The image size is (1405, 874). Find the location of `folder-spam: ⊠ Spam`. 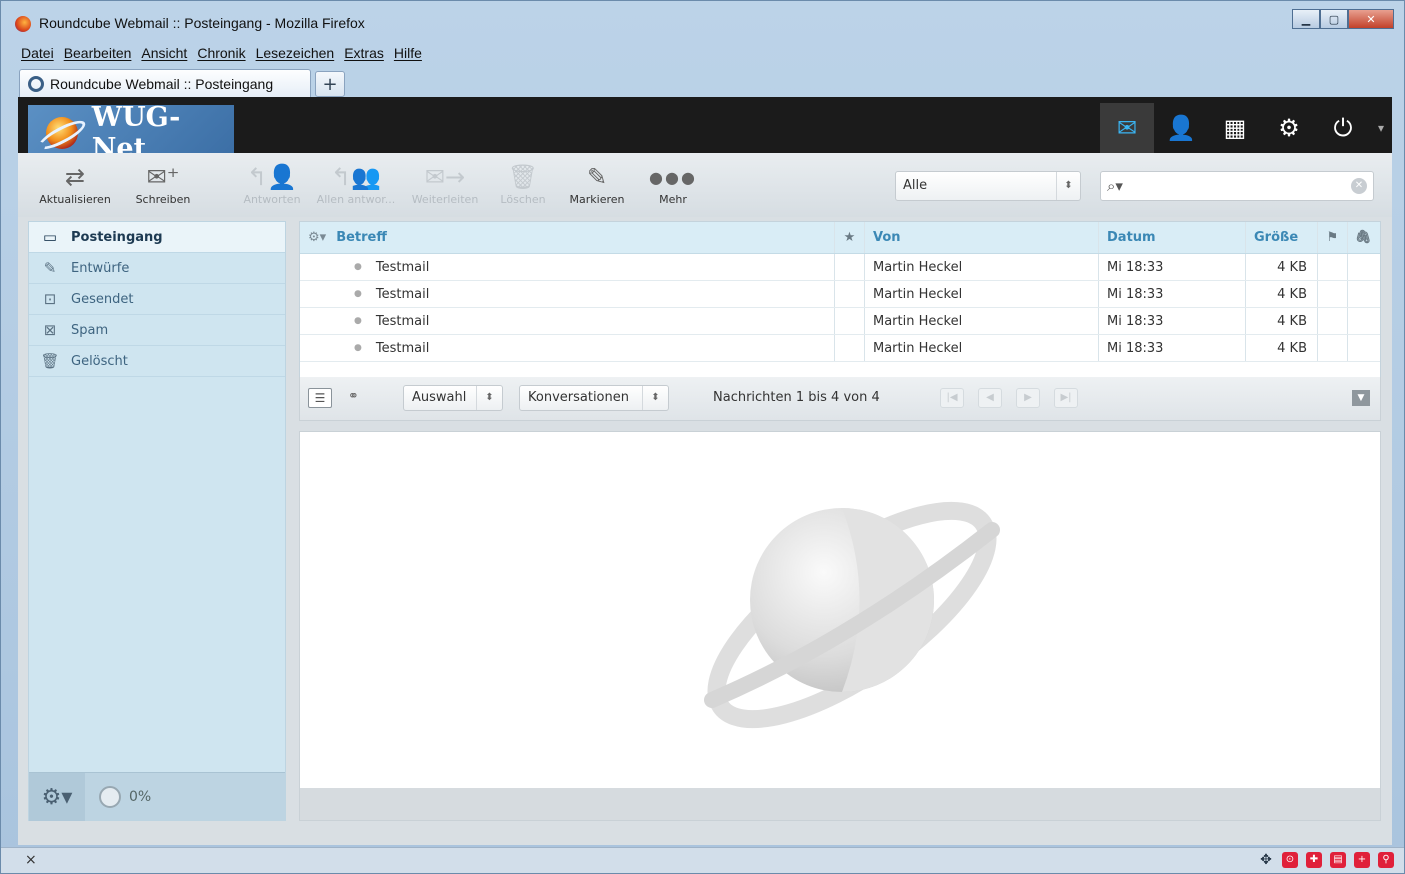

folder-spam: ⊠ Spam is located at coordinates (157, 330).